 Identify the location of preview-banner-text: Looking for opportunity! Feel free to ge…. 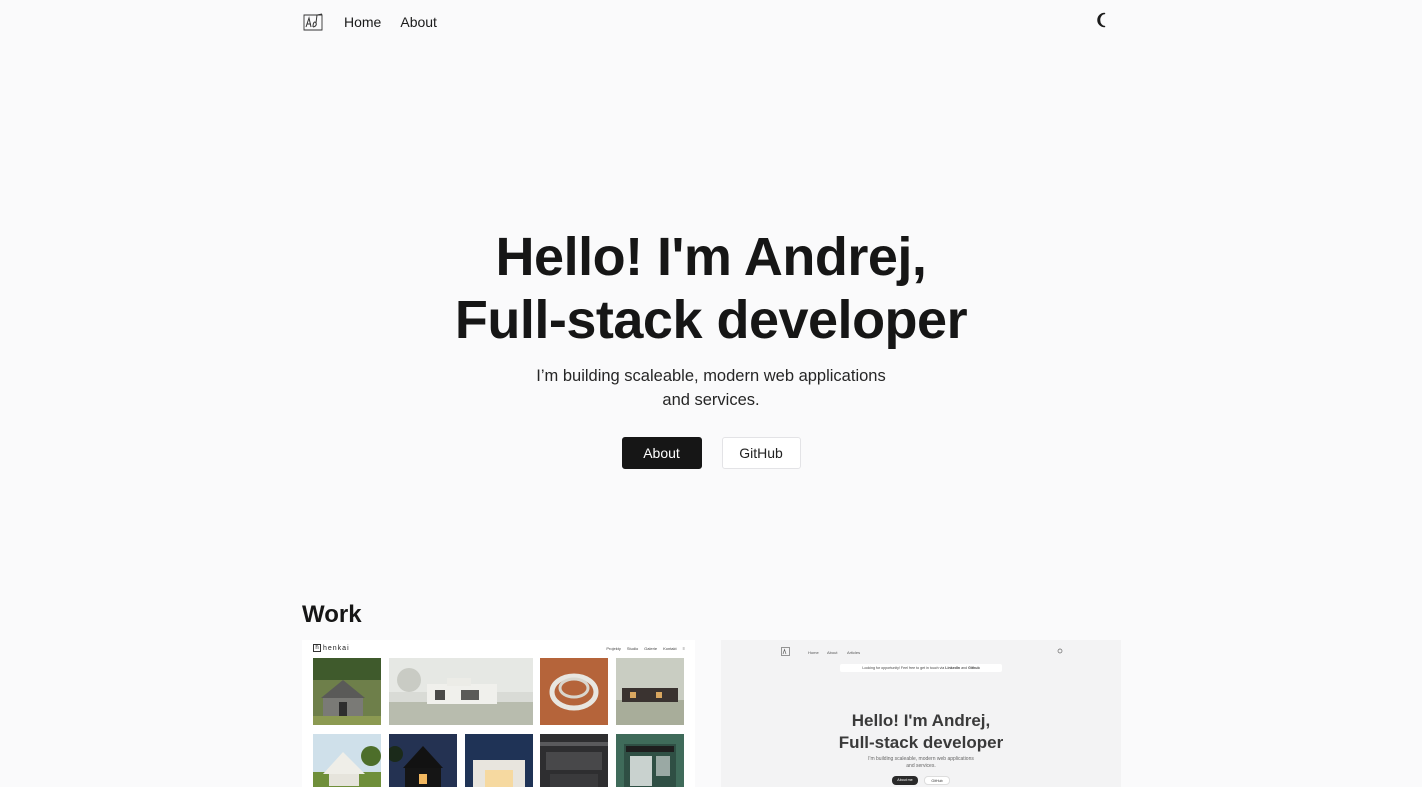
(903, 668).